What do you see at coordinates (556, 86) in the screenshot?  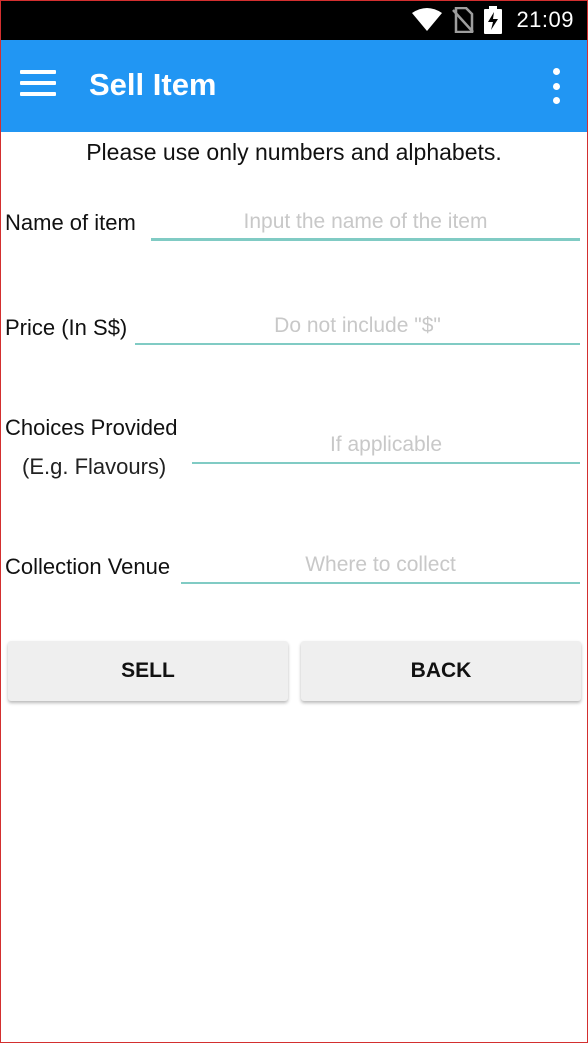 I see `more-vertical-icon` at bounding box center [556, 86].